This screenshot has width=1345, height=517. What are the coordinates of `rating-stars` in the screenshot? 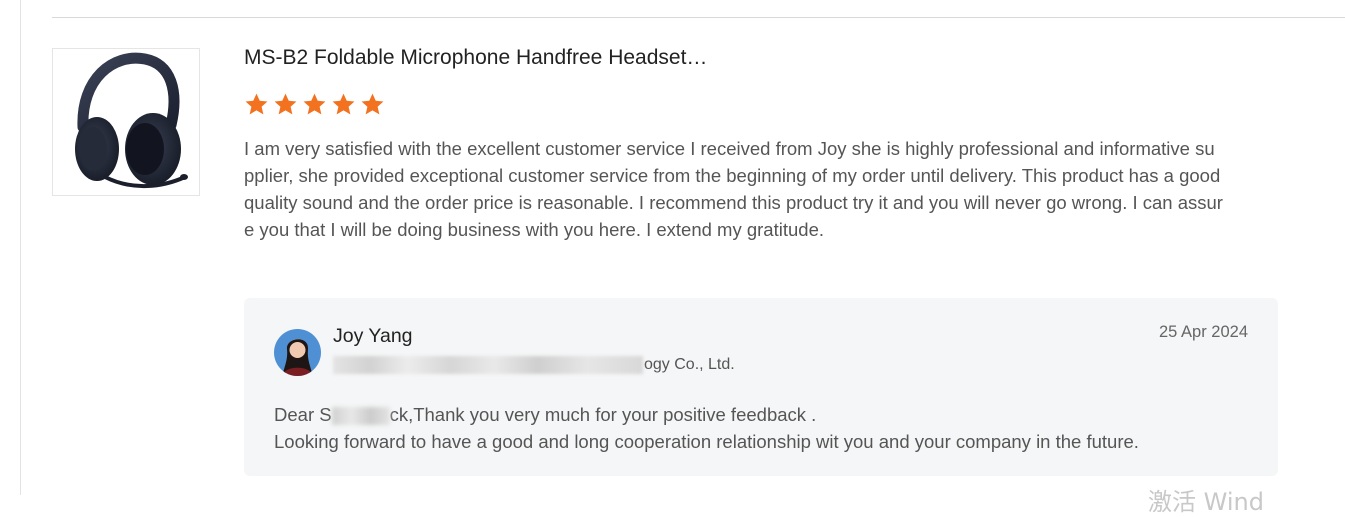 It's located at (314, 104).